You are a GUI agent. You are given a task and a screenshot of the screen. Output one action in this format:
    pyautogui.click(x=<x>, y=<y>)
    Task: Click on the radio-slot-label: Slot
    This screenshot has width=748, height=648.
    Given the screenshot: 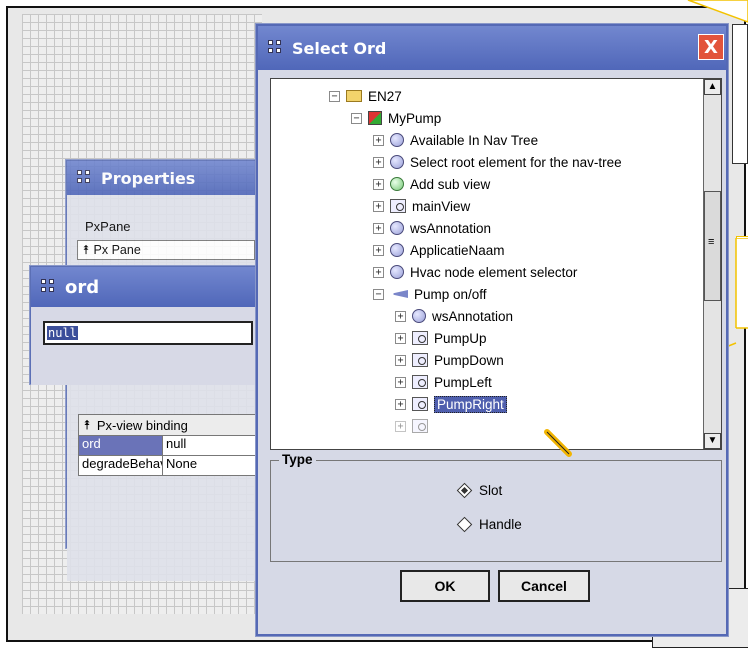 What is the action you would take?
    pyautogui.click(x=491, y=490)
    